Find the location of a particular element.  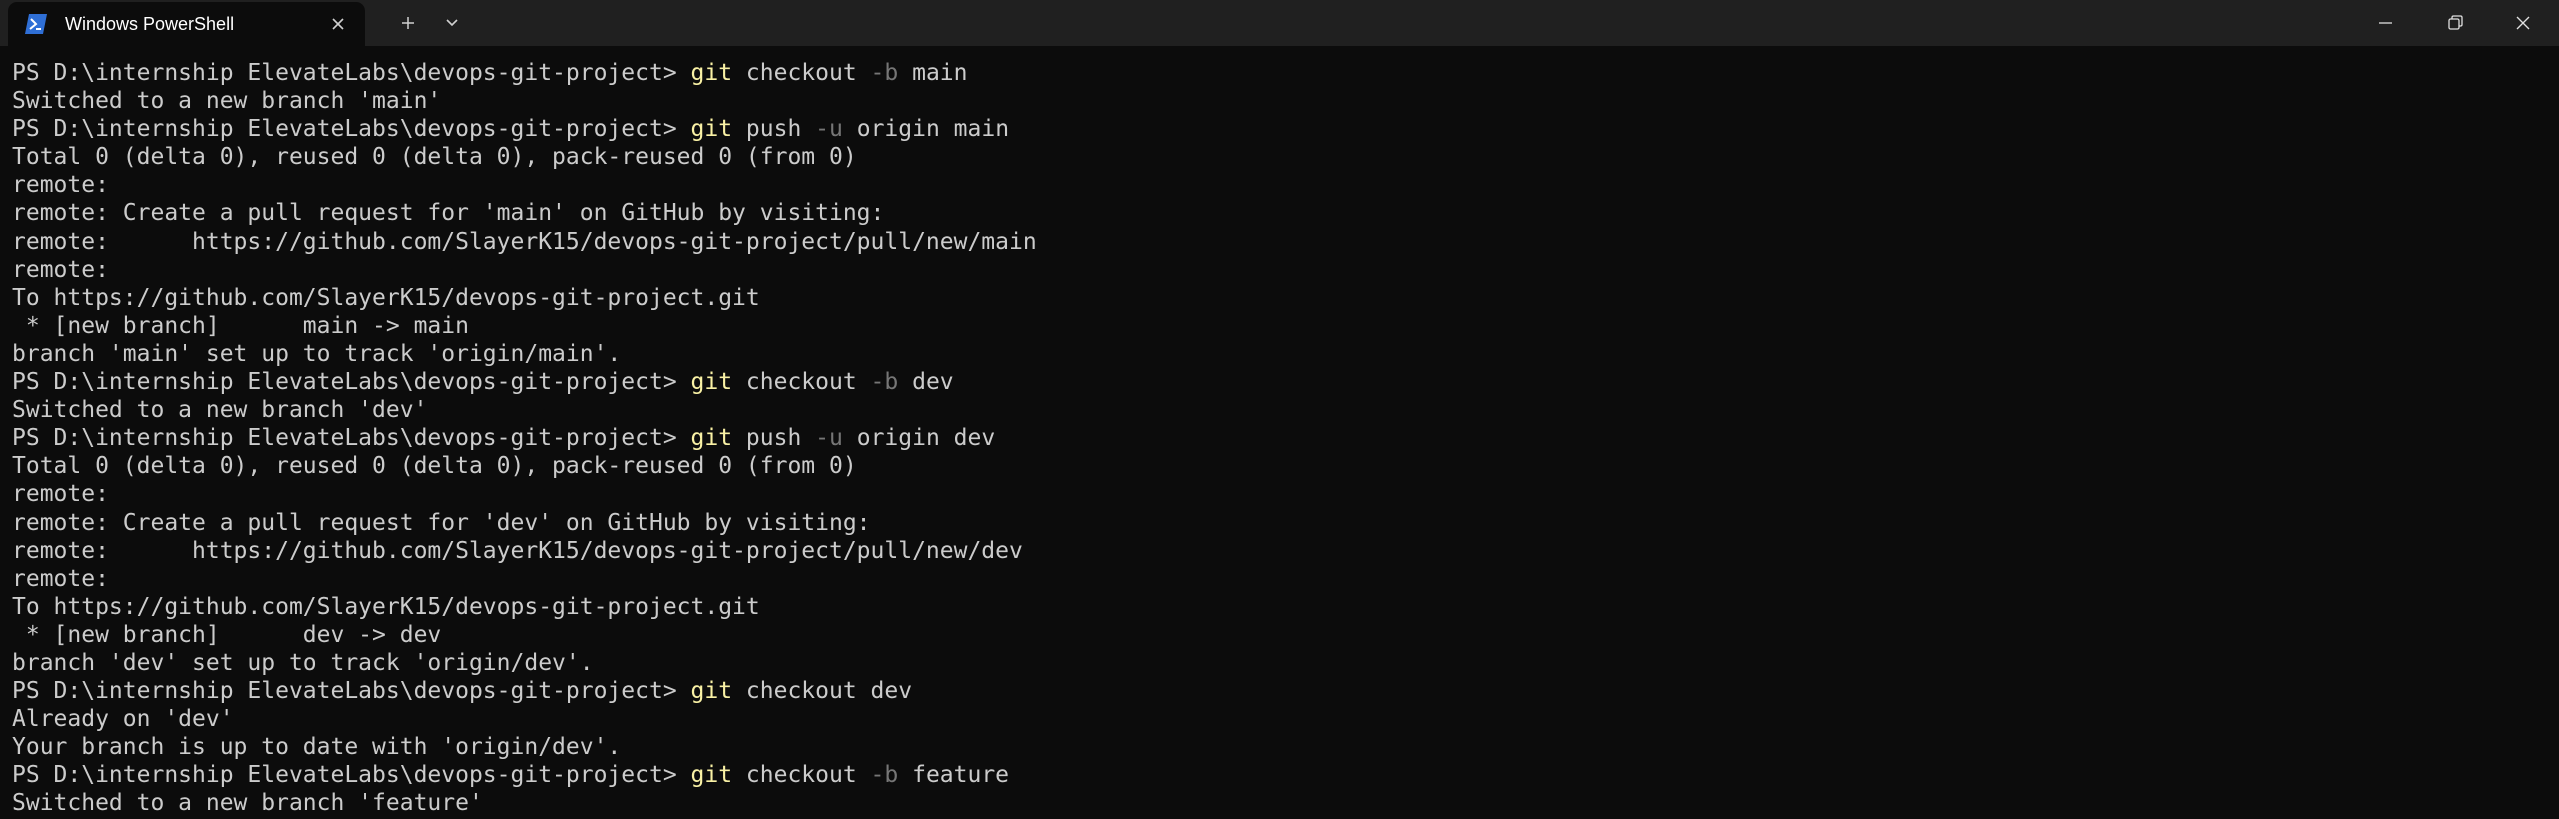

close-window-button is located at coordinates (2523, 23).